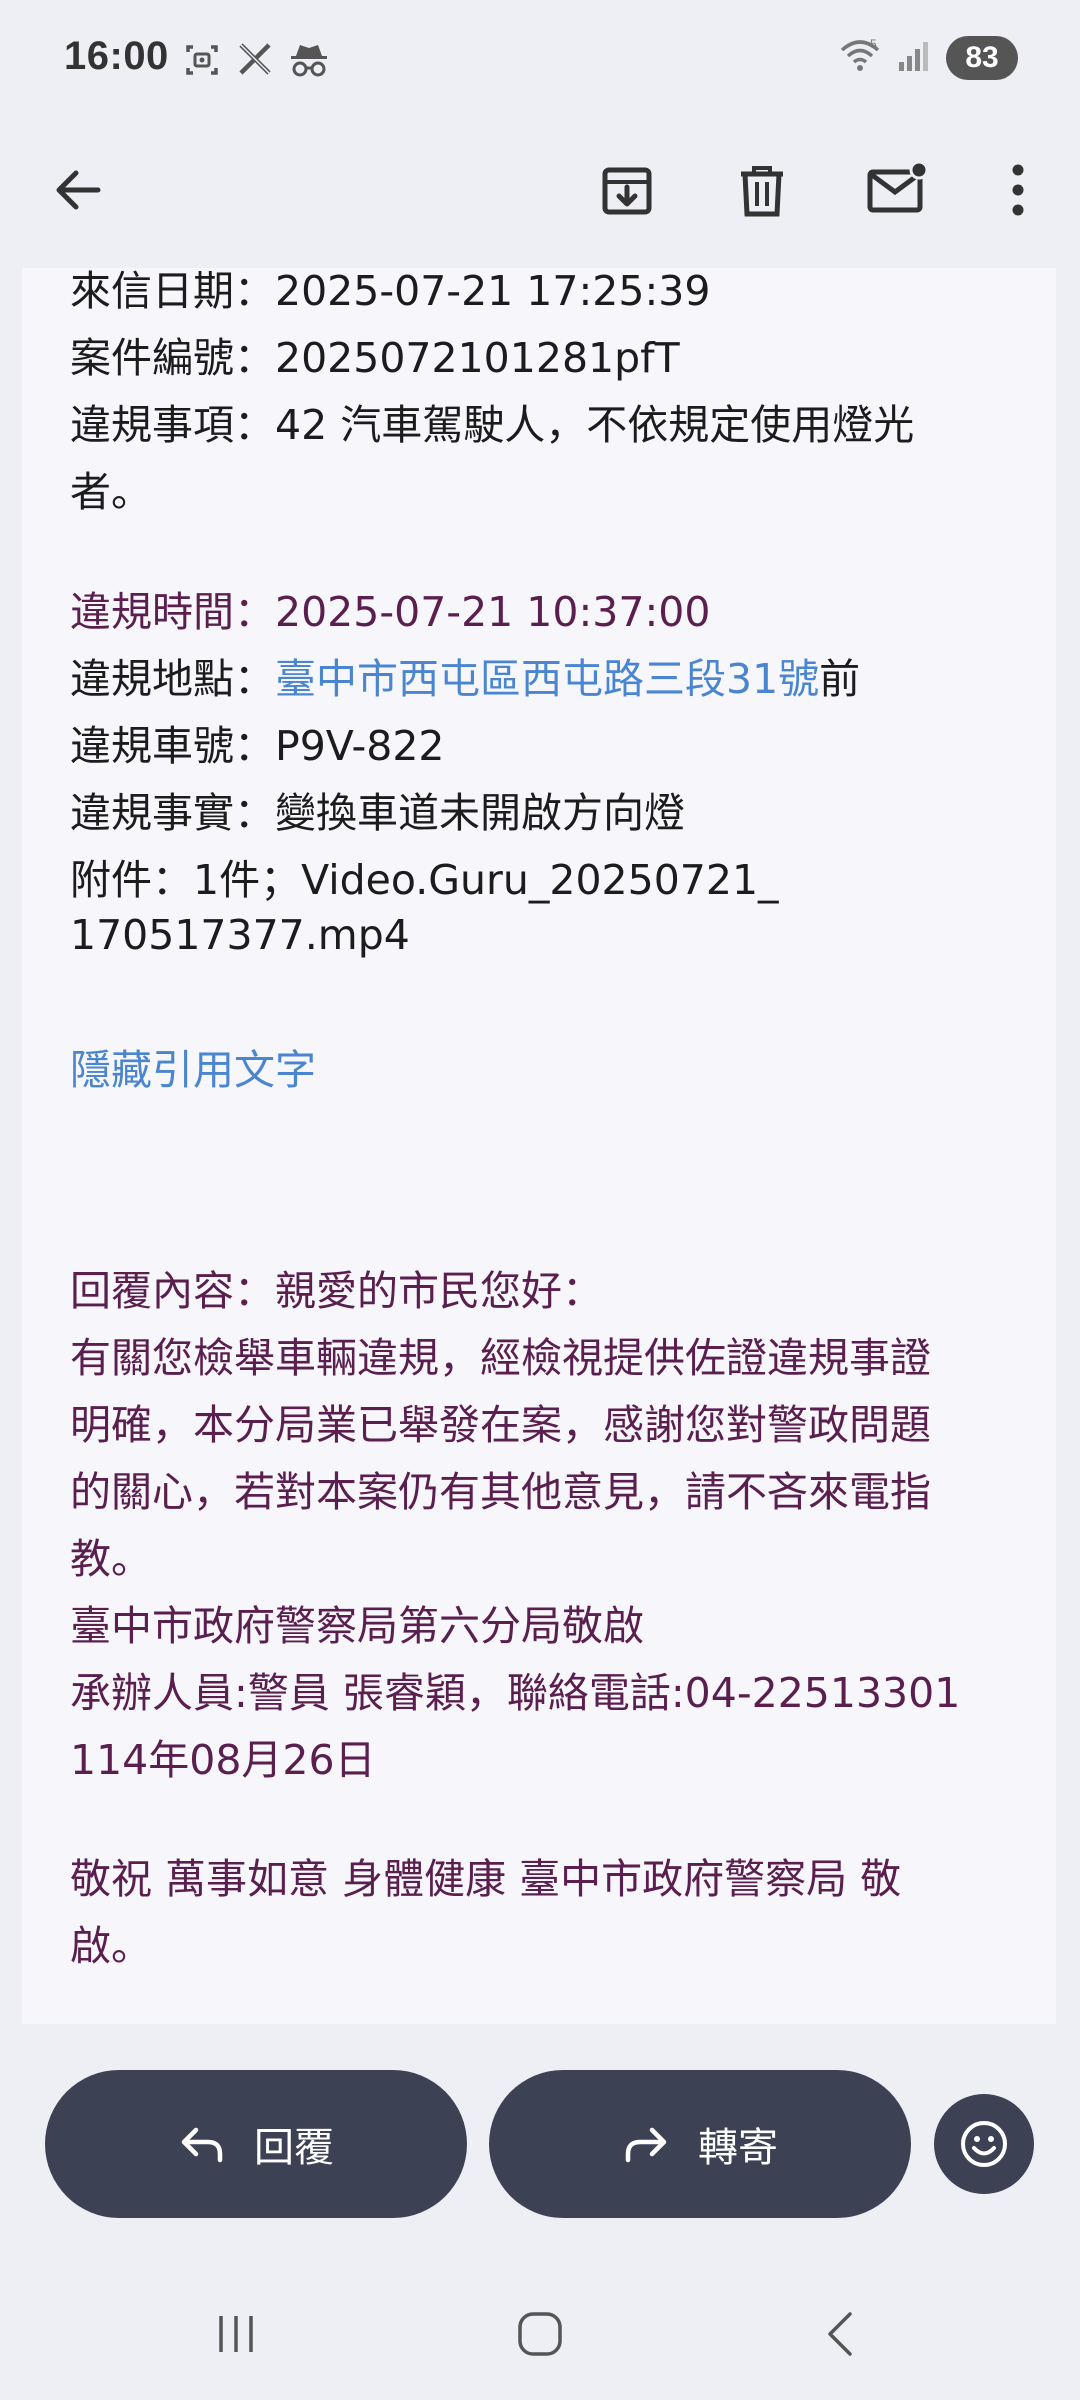 The height and width of the screenshot is (2400, 1080). I want to click on status-time: 16:00, so click(116, 56).